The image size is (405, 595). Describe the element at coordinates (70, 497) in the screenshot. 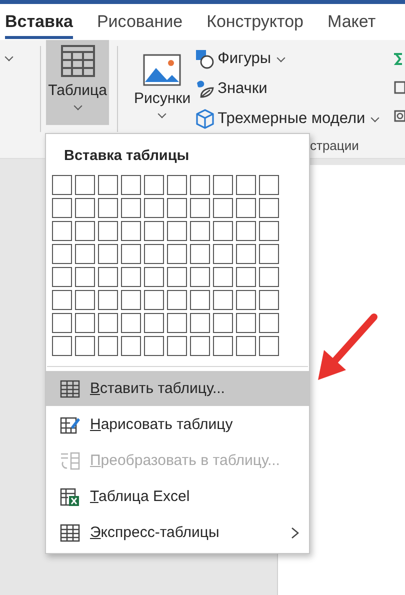

I see `excel-table-icon` at that location.